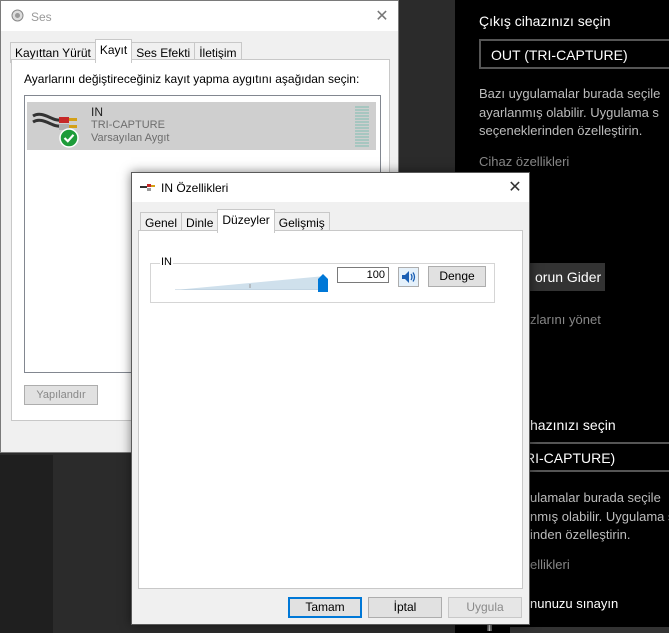 This screenshot has height=633, width=669. What do you see at coordinates (524, 161) in the screenshot?
I see `device-properties-link: Cihaz özellikleri` at bounding box center [524, 161].